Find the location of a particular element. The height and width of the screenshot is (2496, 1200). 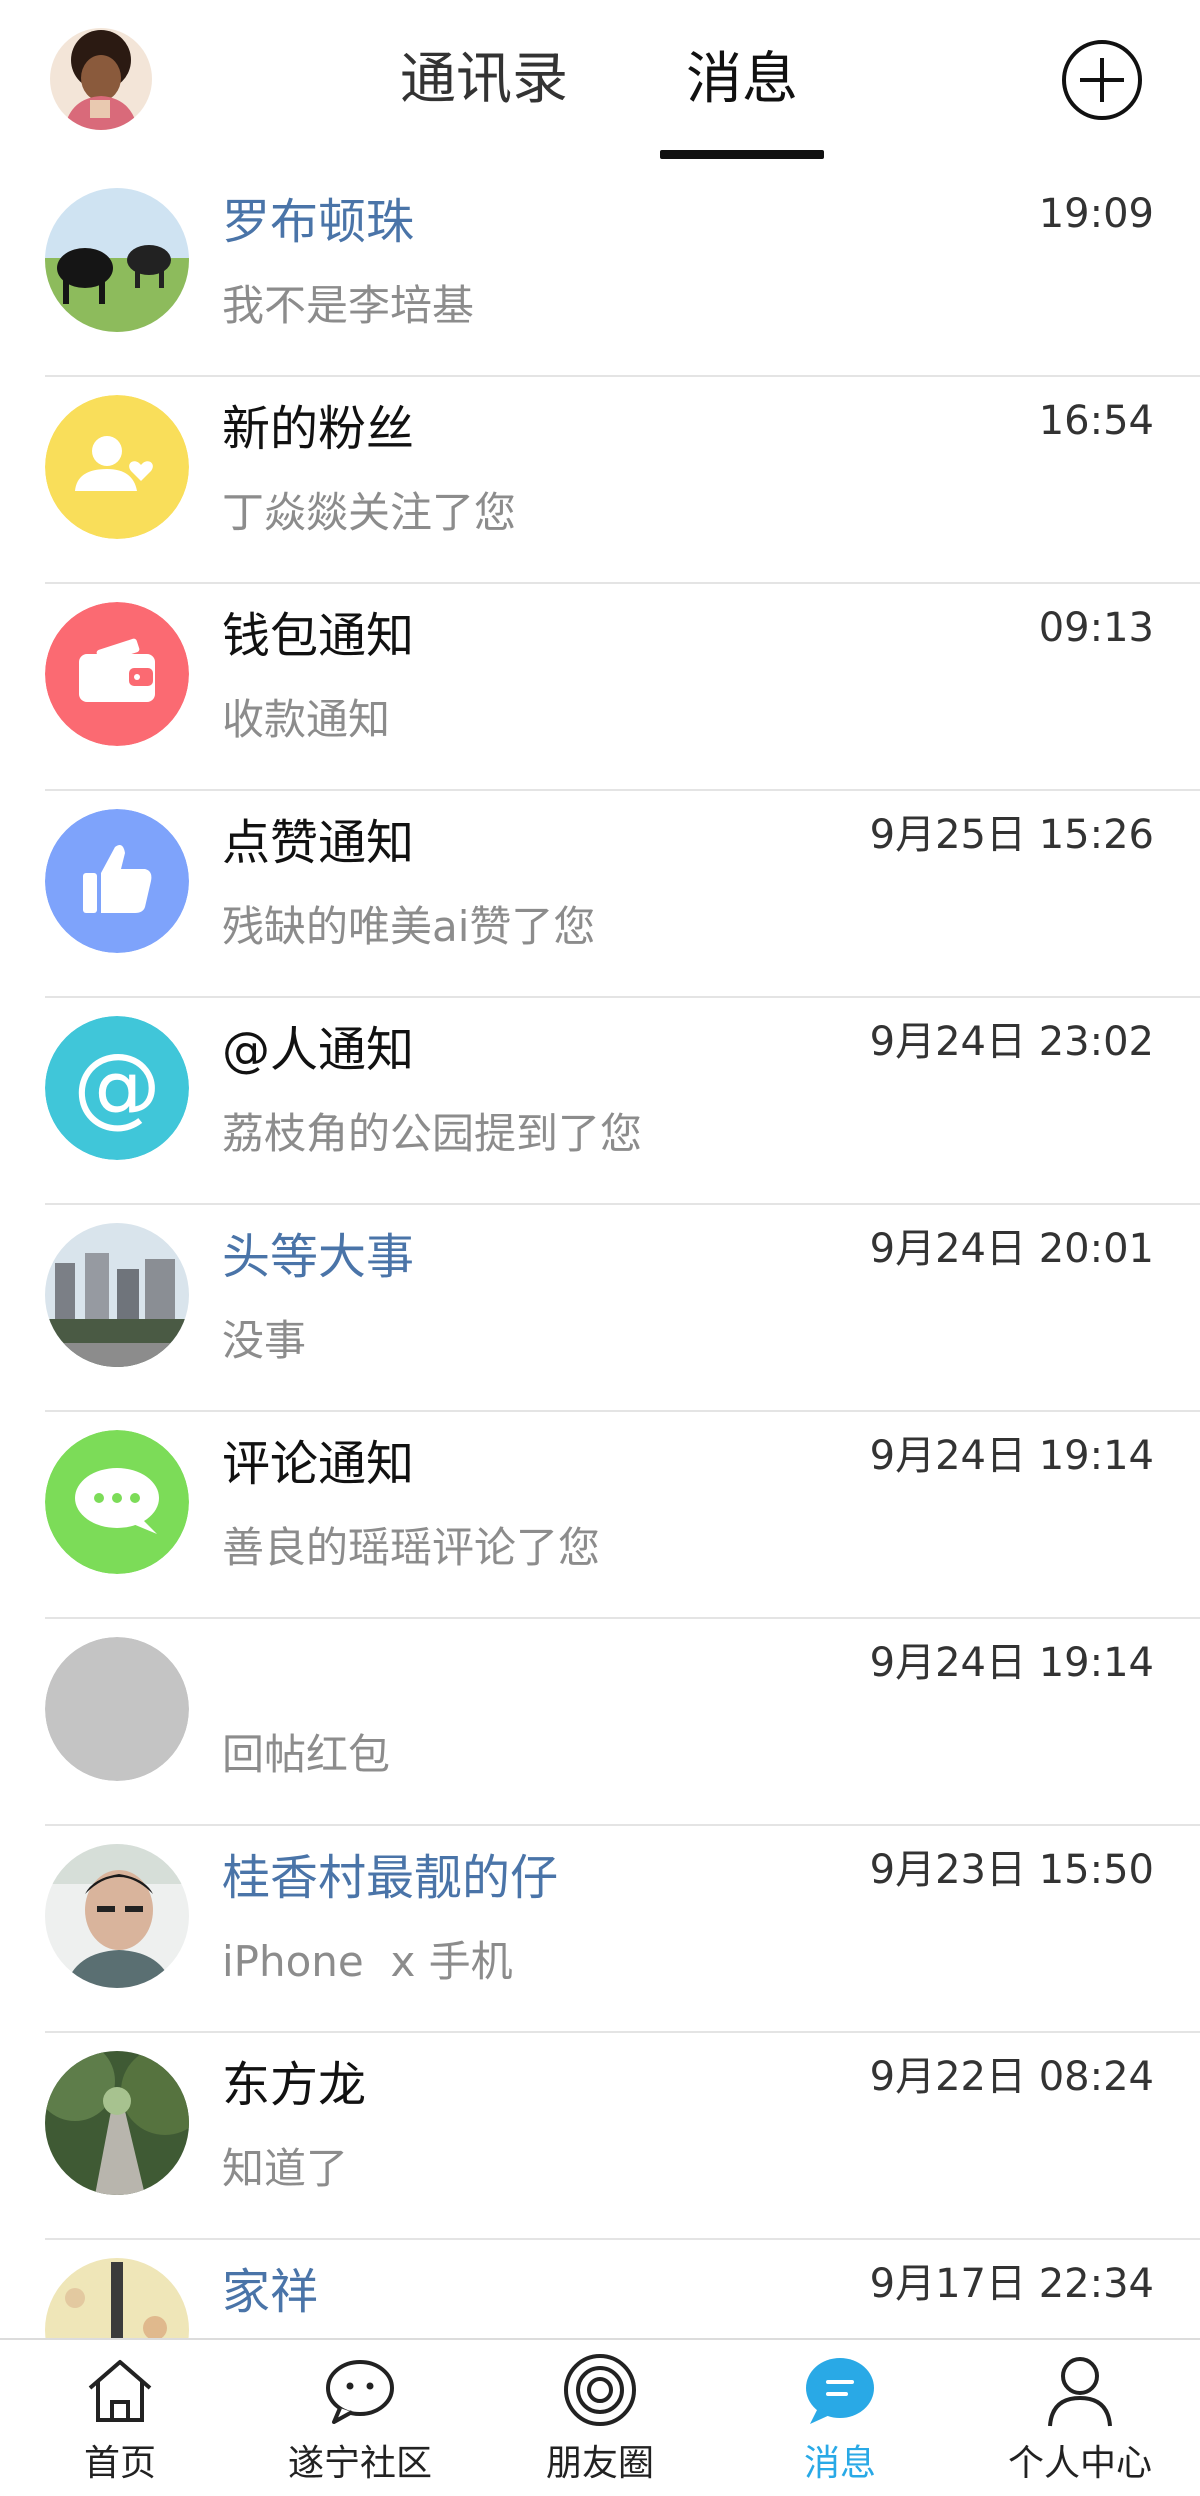

nav-label: 消息 is located at coordinates (839, 2463).